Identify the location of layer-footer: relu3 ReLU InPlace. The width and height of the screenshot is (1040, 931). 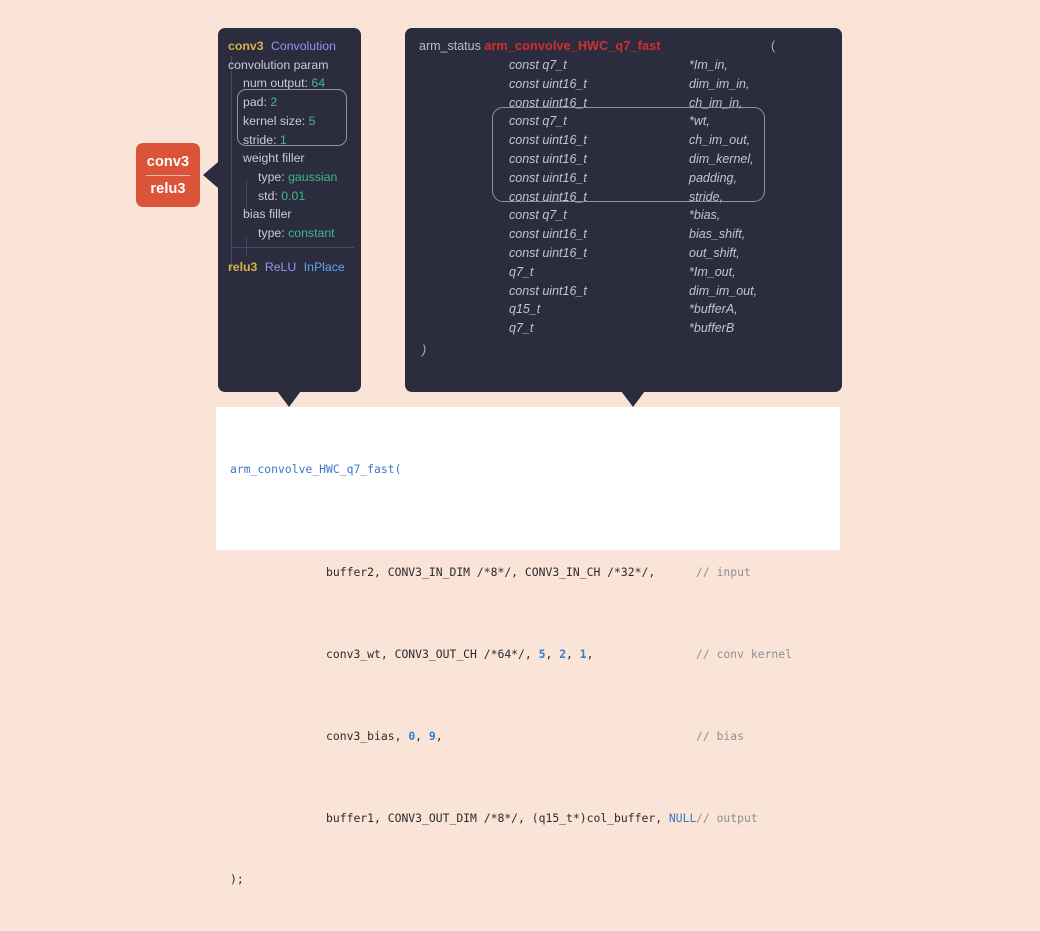
(289, 267).